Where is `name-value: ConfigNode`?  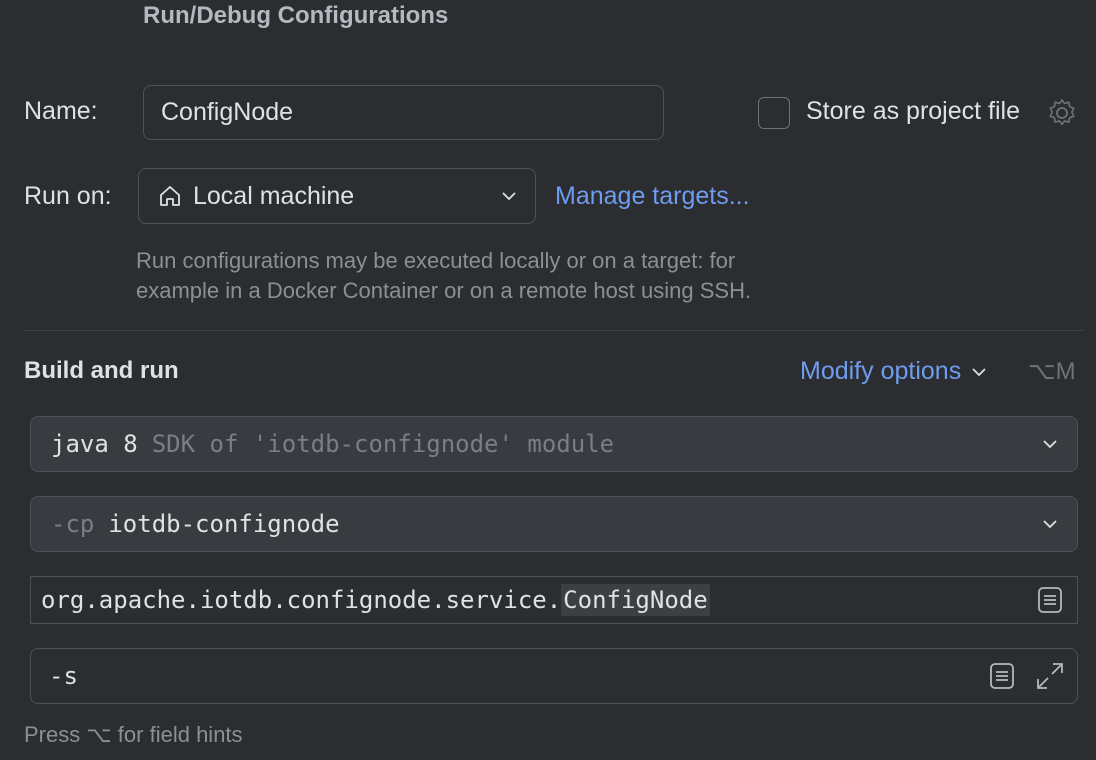 name-value: ConfigNode is located at coordinates (227, 112).